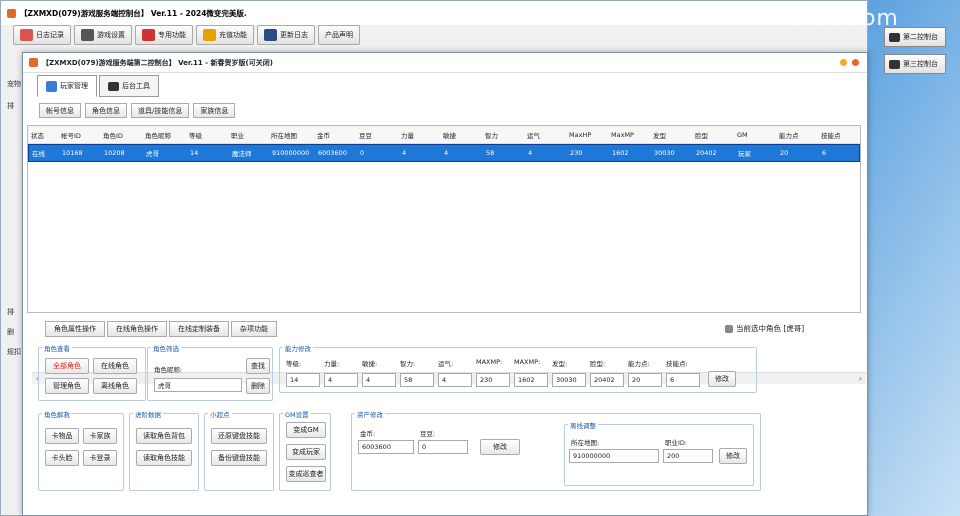  What do you see at coordinates (531, 380) in the screenshot?
I see `ability-input: 1602` at bounding box center [531, 380].